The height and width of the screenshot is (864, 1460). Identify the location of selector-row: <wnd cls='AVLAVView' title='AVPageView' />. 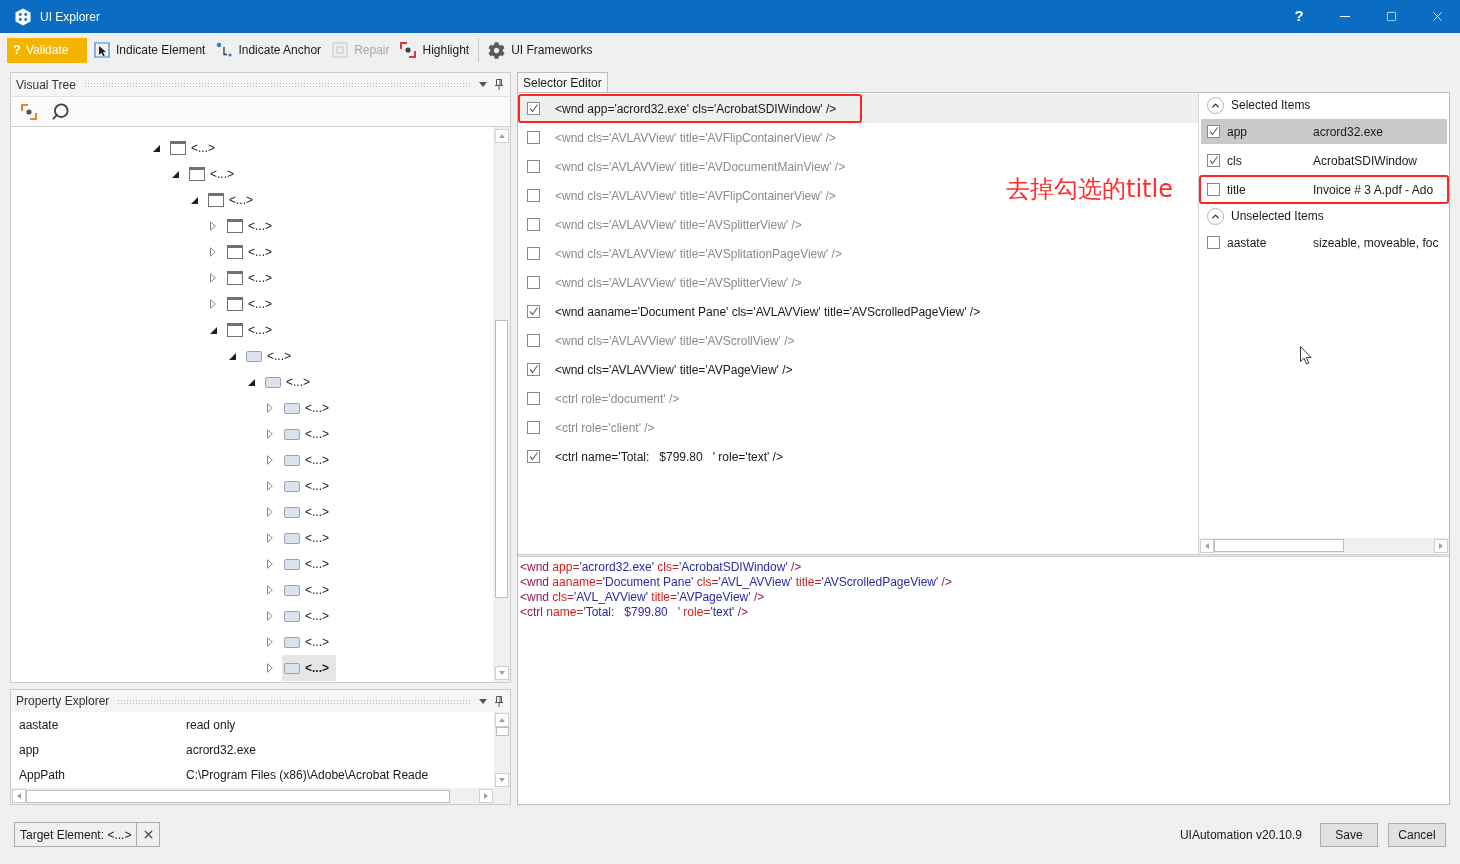
(668, 369).